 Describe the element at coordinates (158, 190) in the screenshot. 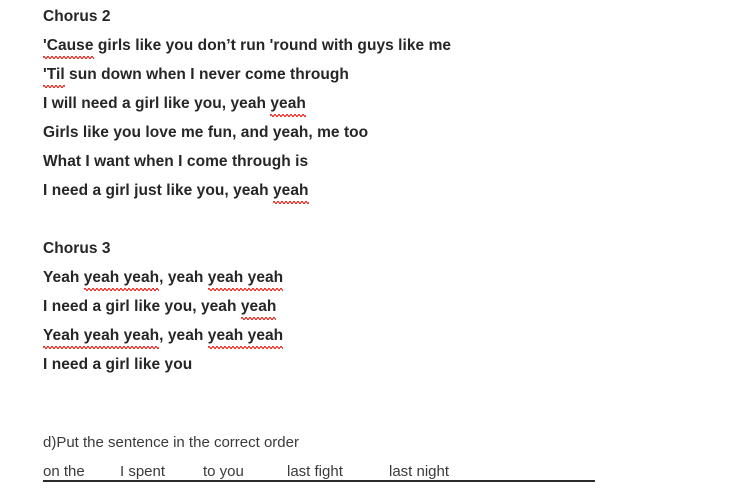

I see `lyric-text: I need a girl just like you, yeah` at that location.